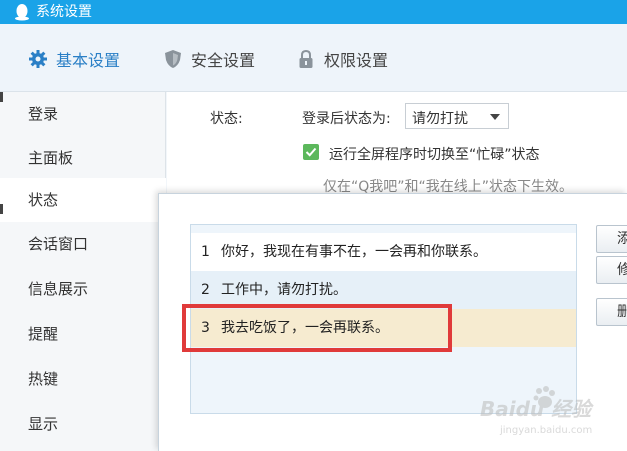 The width and height of the screenshot is (627, 451). Describe the element at coordinates (83, 114) in the screenshot. I see `sidebar-item-login: 登录` at that location.